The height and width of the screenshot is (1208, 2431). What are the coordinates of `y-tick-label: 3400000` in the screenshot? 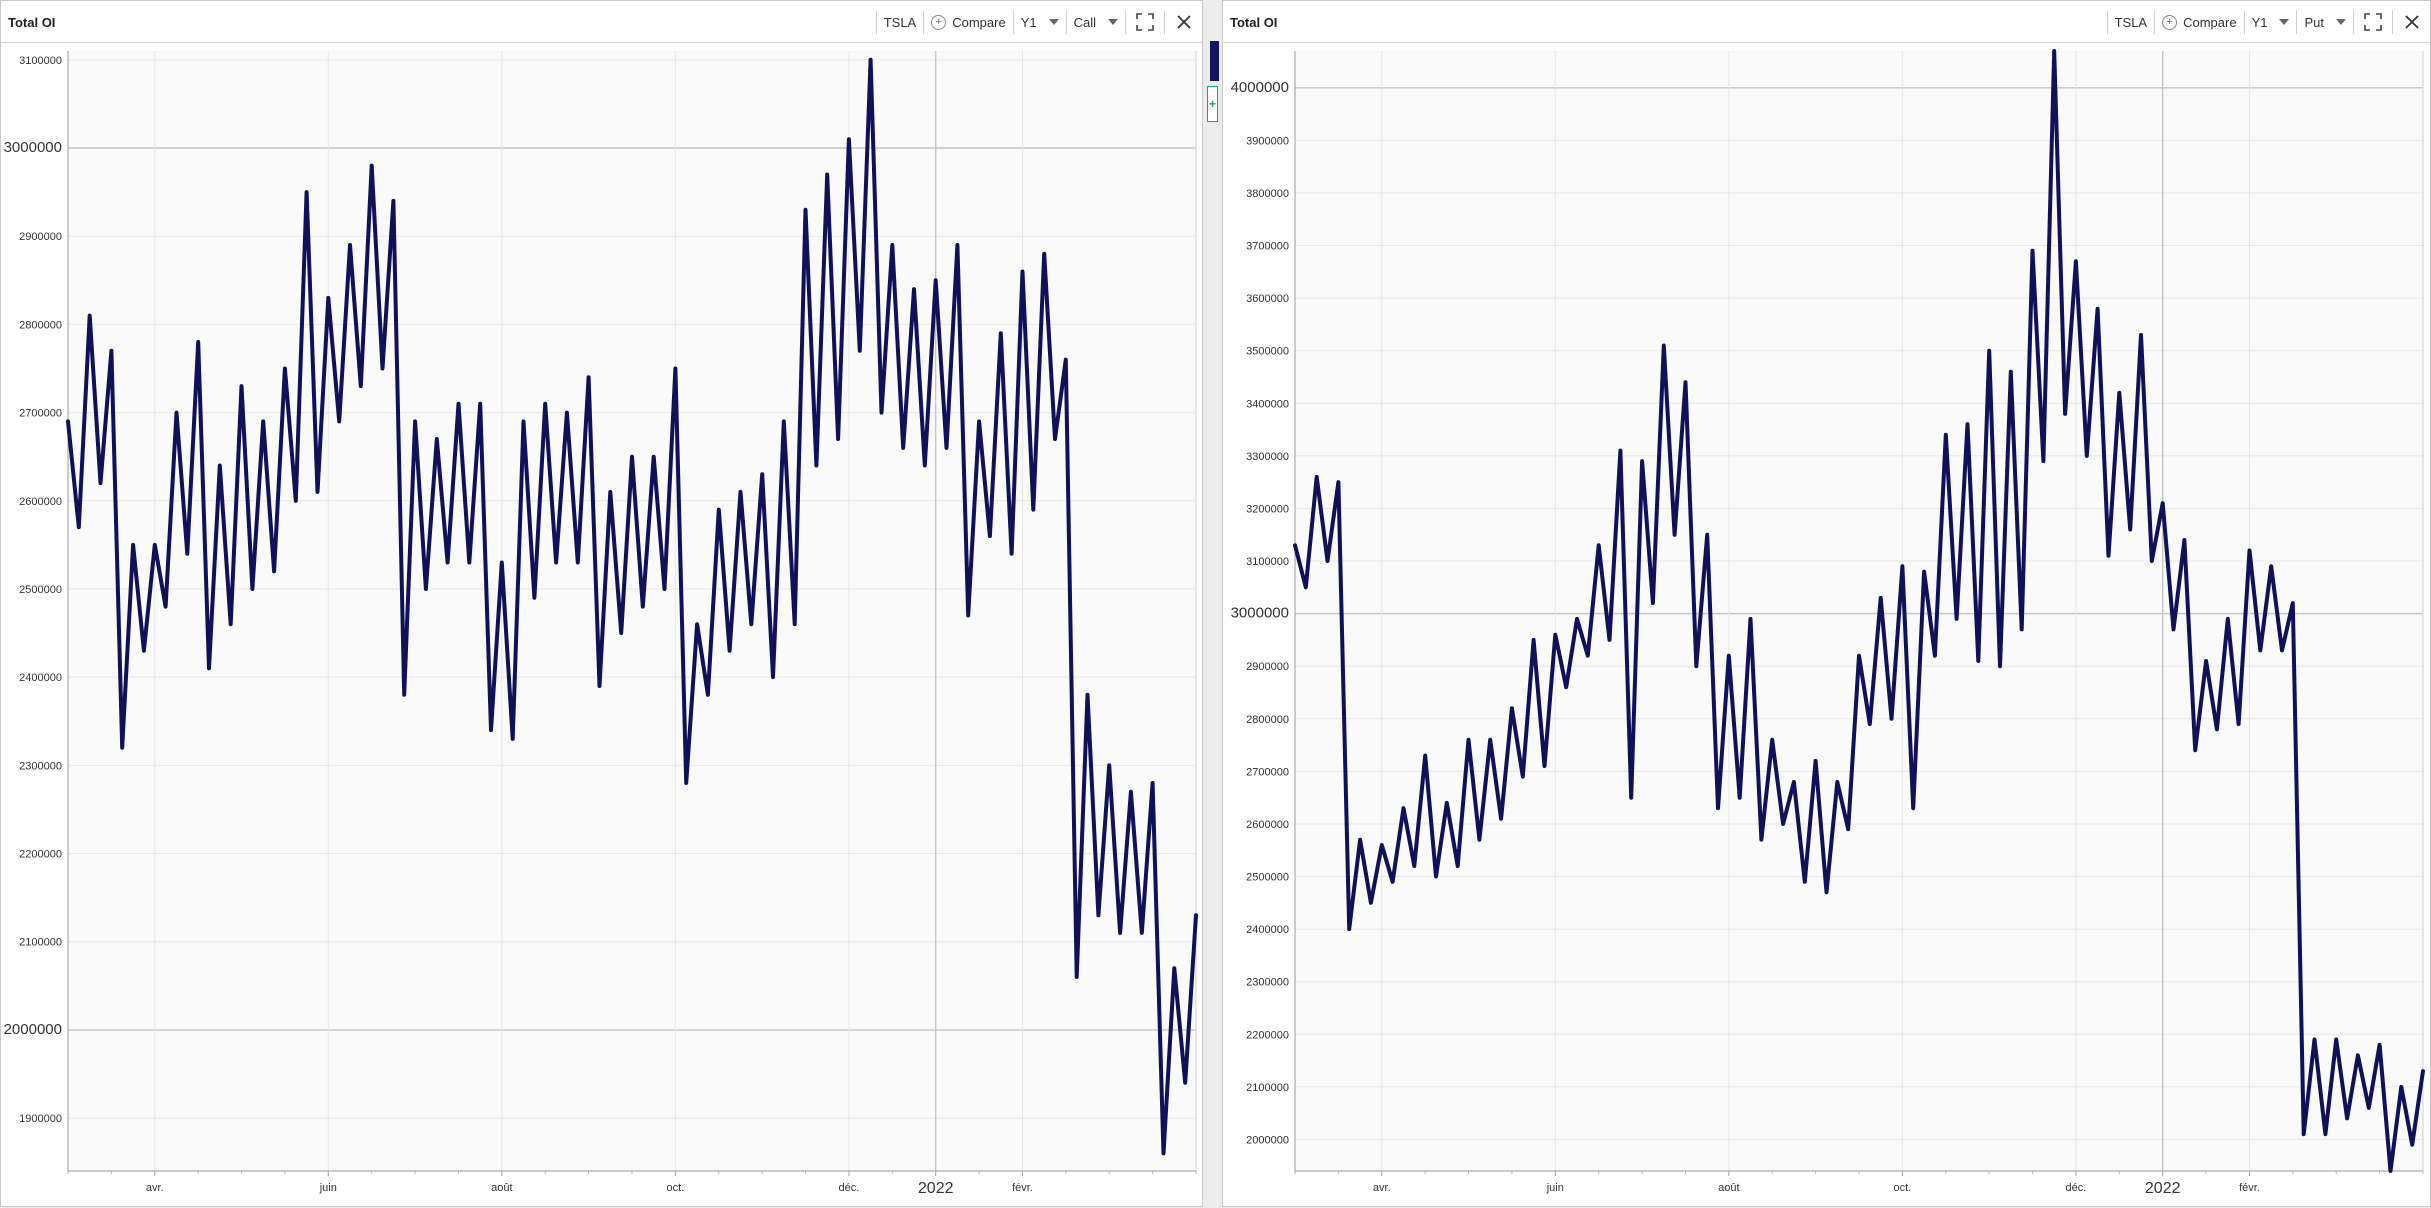 It's located at (1267, 404).